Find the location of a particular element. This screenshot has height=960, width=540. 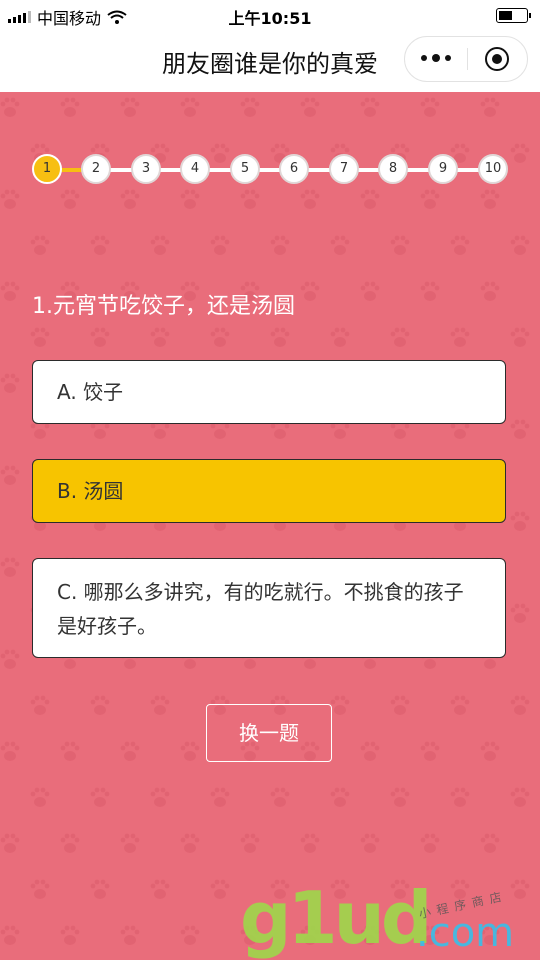

option-b: B. 汤圆 is located at coordinates (269, 491).